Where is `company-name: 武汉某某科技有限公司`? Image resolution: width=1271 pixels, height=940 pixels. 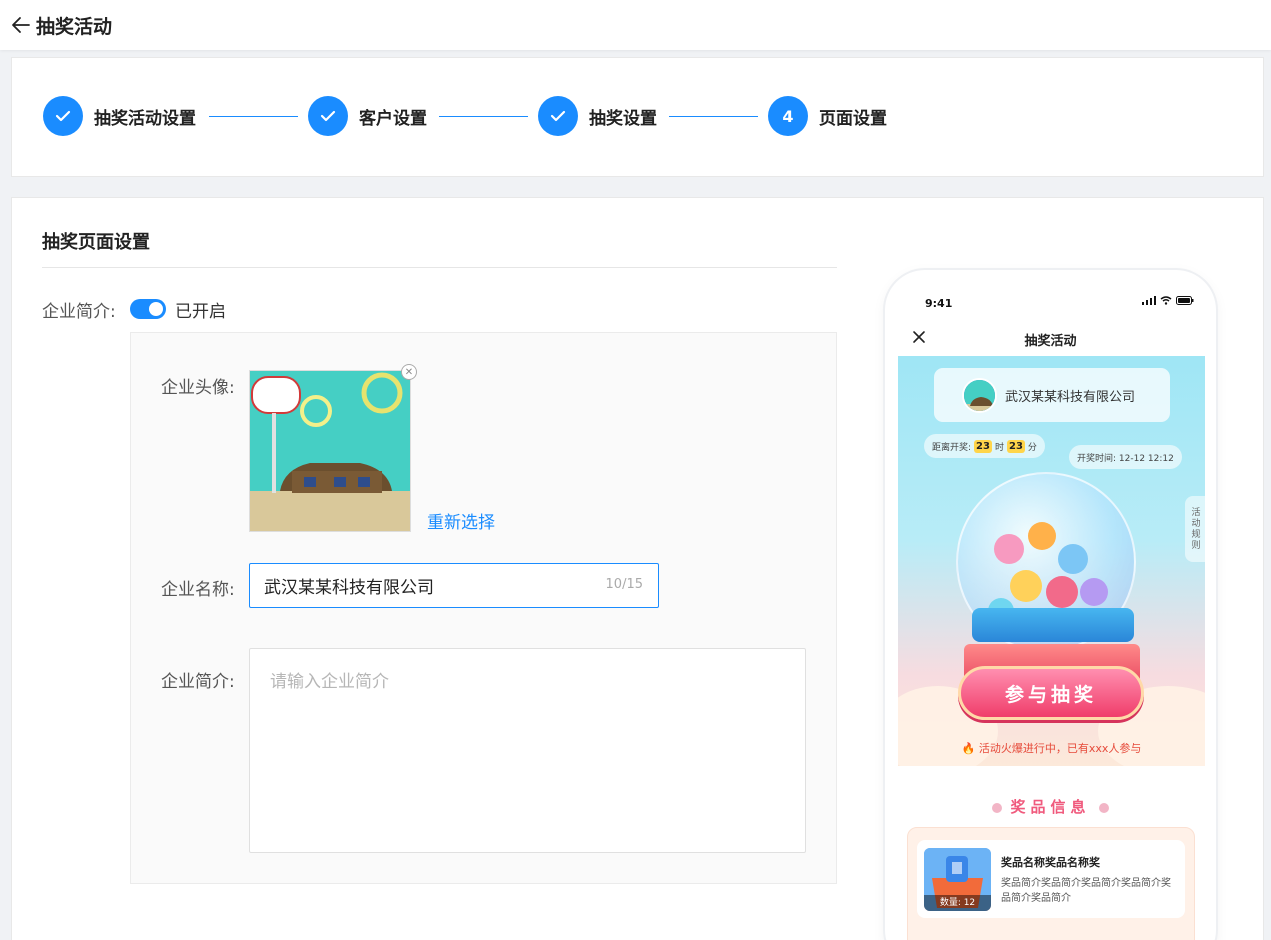 company-name: 武汉某某科技有限公司 is located at coordinates (1070, 397).